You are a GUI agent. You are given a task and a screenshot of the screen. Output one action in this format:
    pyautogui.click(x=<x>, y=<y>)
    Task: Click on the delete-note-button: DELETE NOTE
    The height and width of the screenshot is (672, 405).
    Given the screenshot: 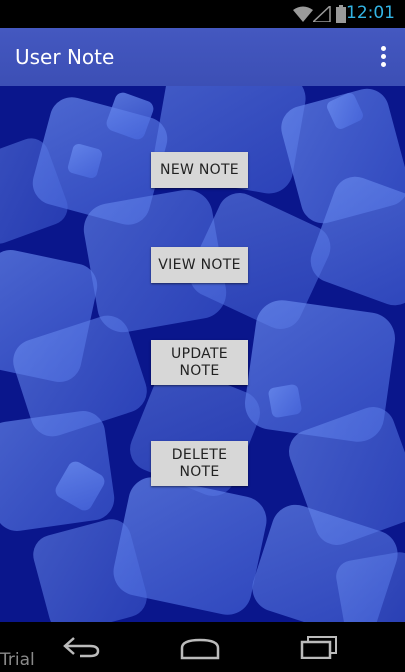 What is the action you would take?
    pyautogui.click(x=199, y=463)
    